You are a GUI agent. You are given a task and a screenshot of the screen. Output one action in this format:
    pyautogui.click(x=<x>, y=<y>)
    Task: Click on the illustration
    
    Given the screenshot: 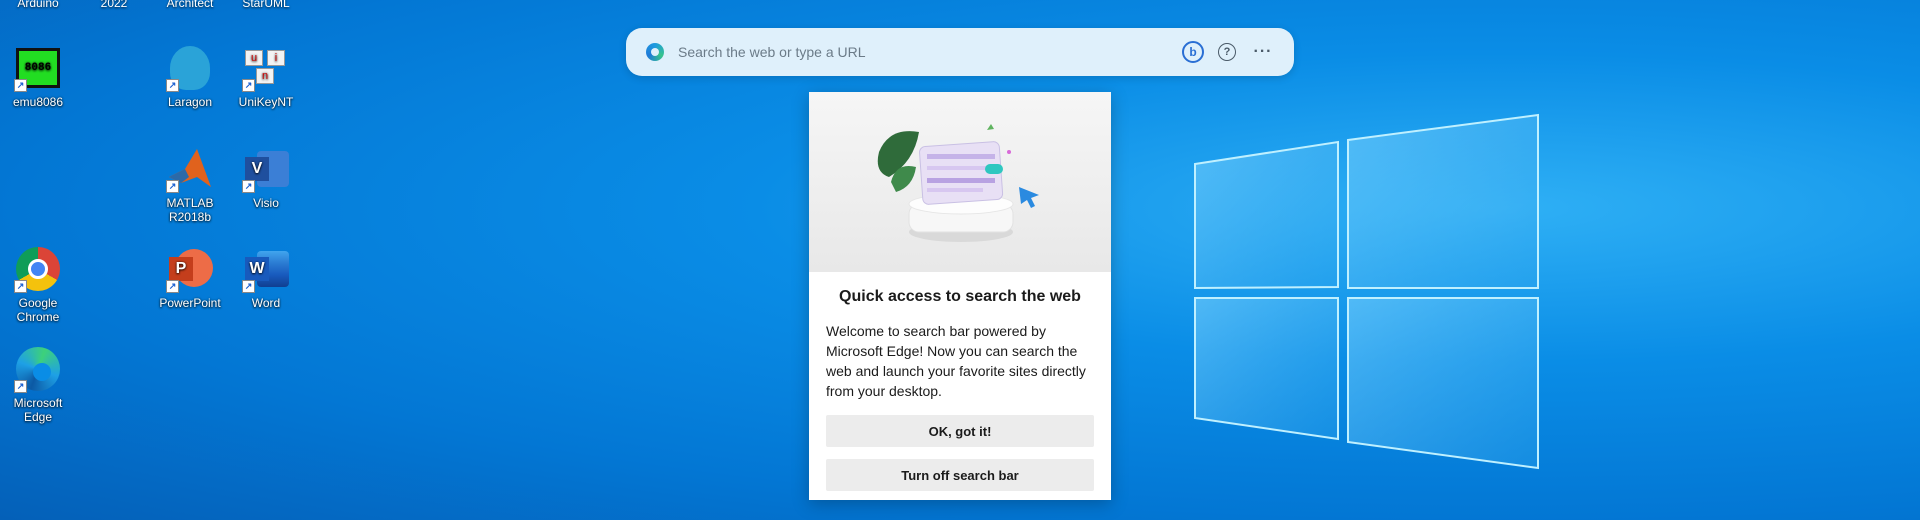 What is the action you would take?
    pyautogui.click(x=960, y=182)
    